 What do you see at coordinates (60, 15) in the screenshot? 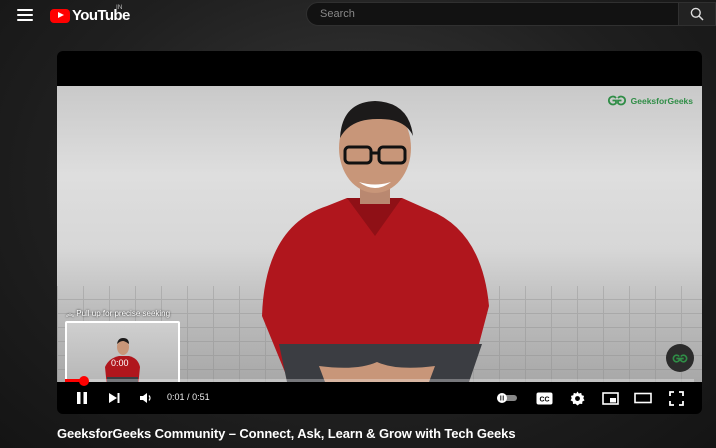
I see `youtube-play-icon` at bounding box center [60, 15].